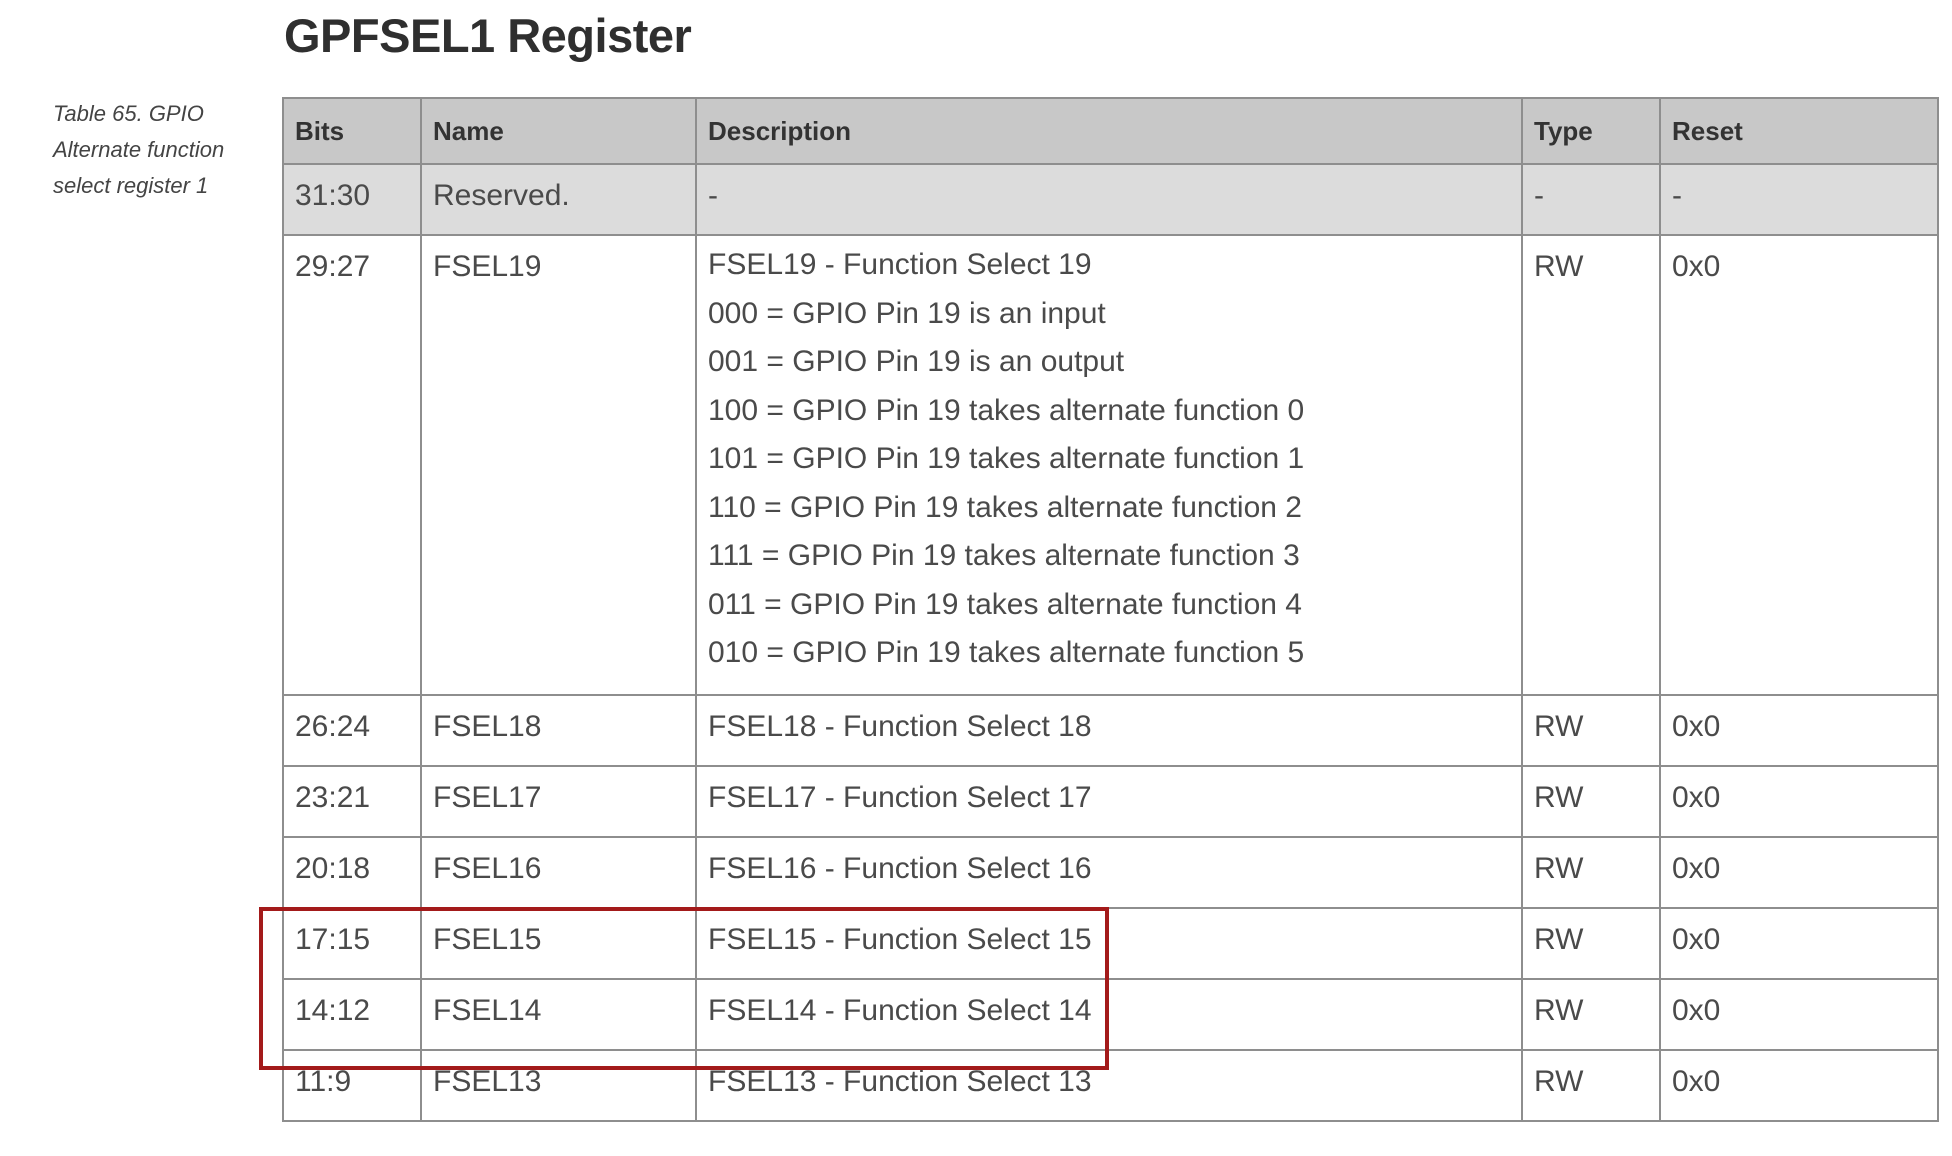 The height and width of the screenshot is (1156, 1952). I want to click on cell-description: FSEL15 - Function Select 15, so click(1109, 943).